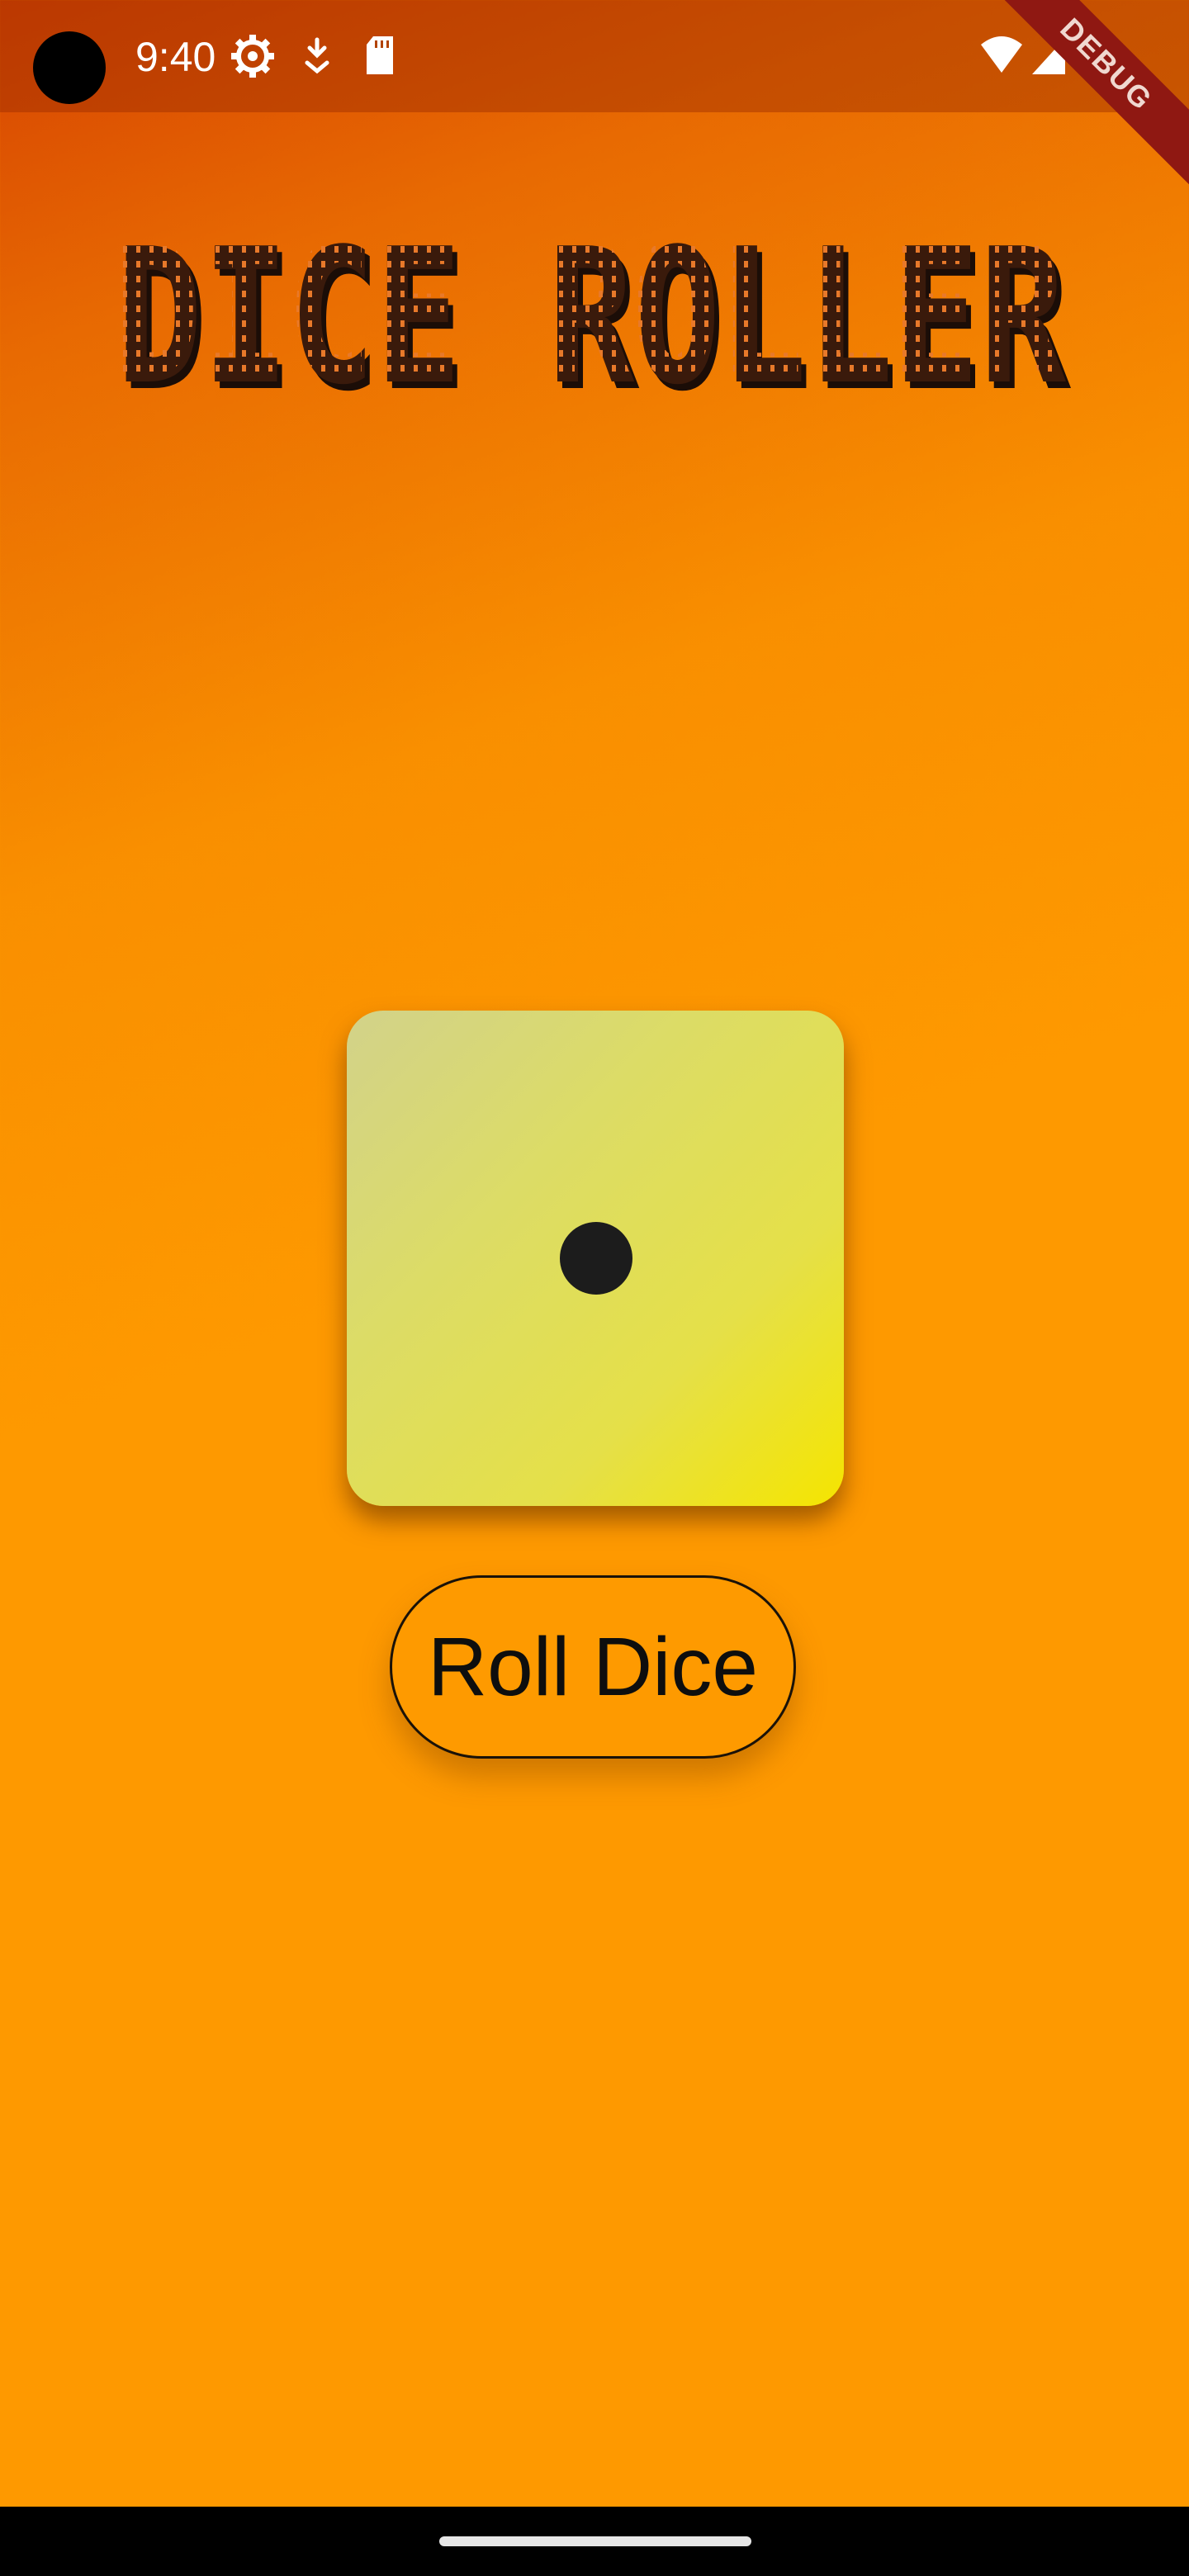 Image resolution: width=1189 pixels, height=2576 pixels. What do you see at coordinates (588, 308) in the screenshot?
I see `svg-text: DICE ROLLER` at bounding box center [588, 308].